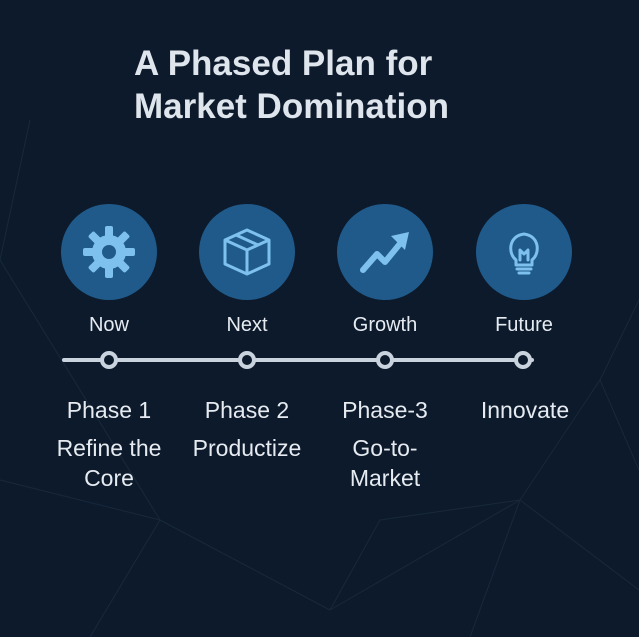  I want to click on lightbulb-icon, so click(524, 253).